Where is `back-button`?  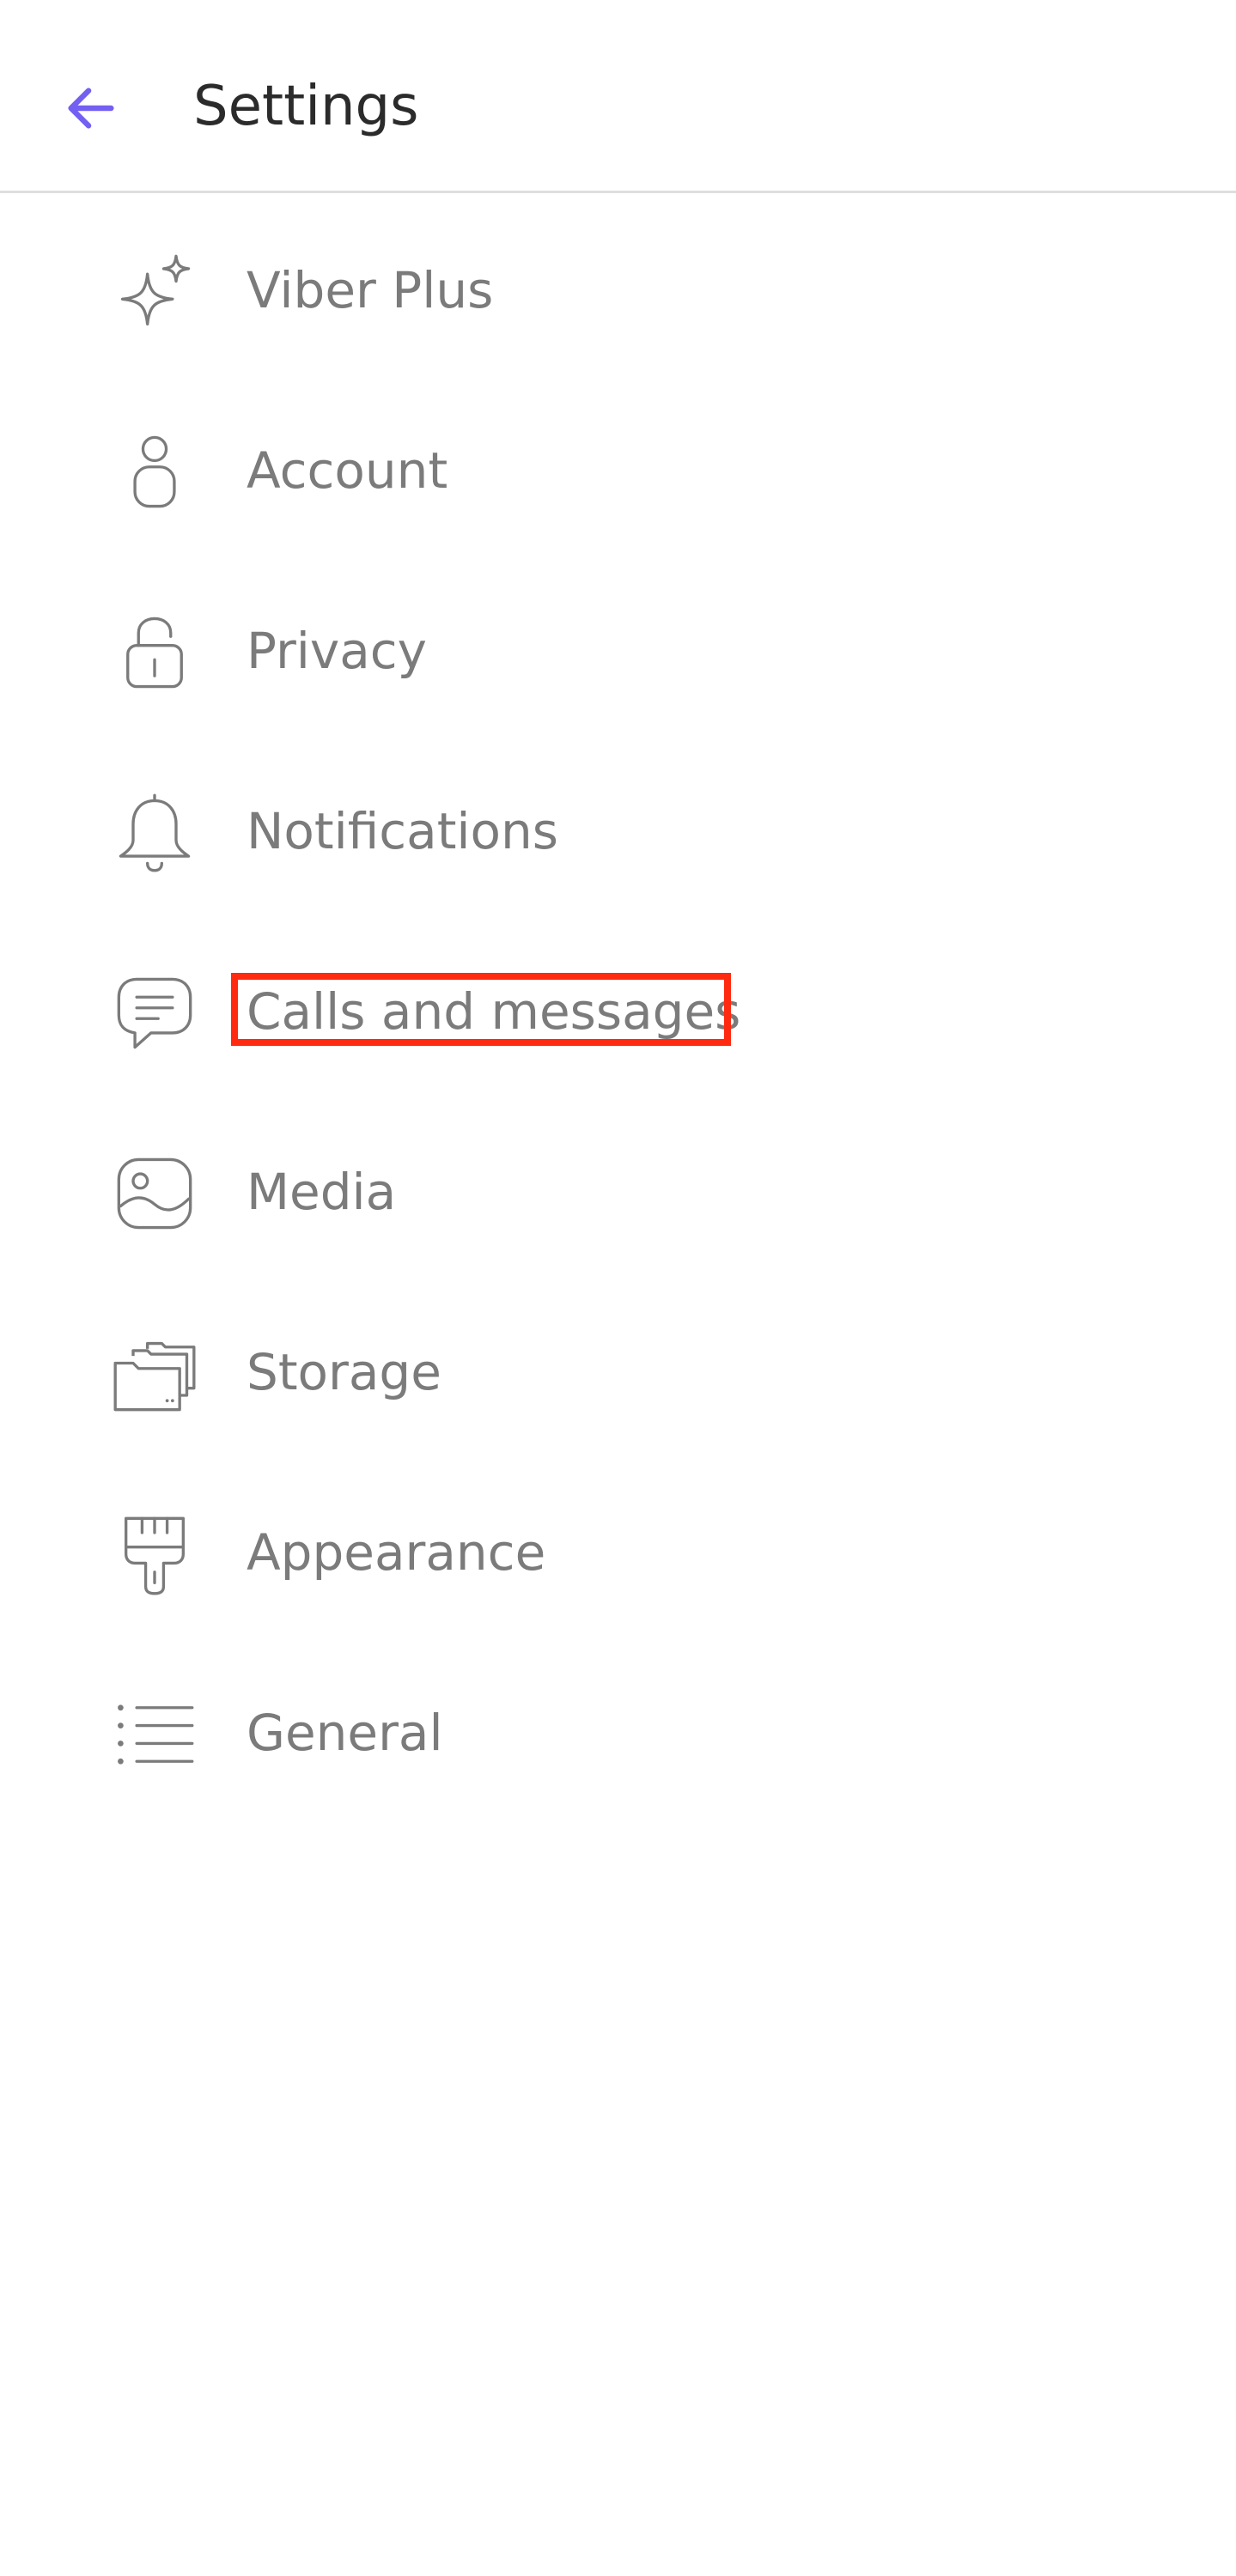 back-button is located at coordinates (91, 108).